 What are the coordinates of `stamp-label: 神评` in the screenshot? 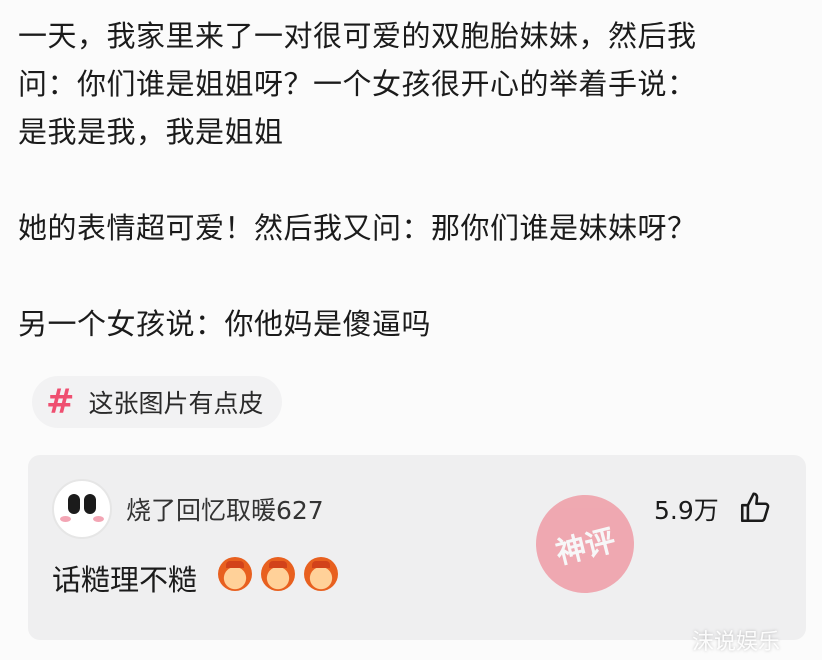 It's located at (586, 547).